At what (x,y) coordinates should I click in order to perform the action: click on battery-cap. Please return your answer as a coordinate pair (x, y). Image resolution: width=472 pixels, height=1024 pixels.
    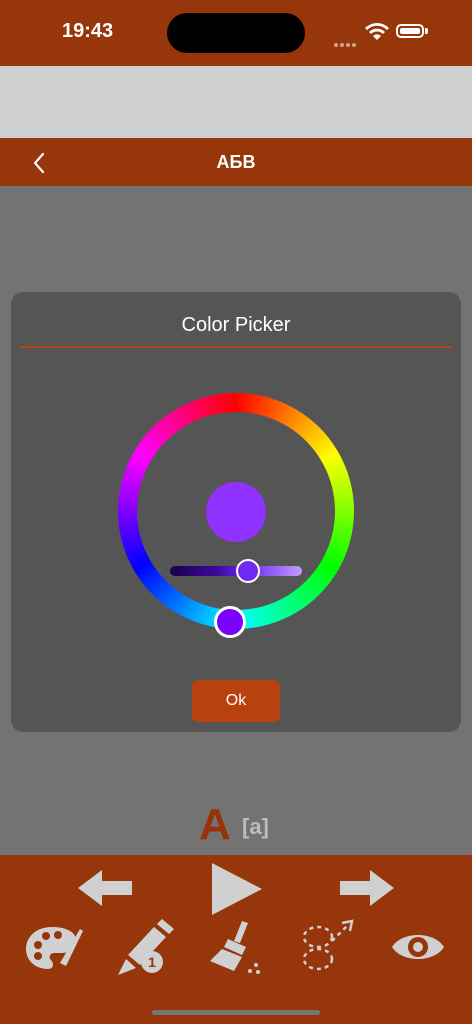
    Looking at the image, I should click on (426, 31).